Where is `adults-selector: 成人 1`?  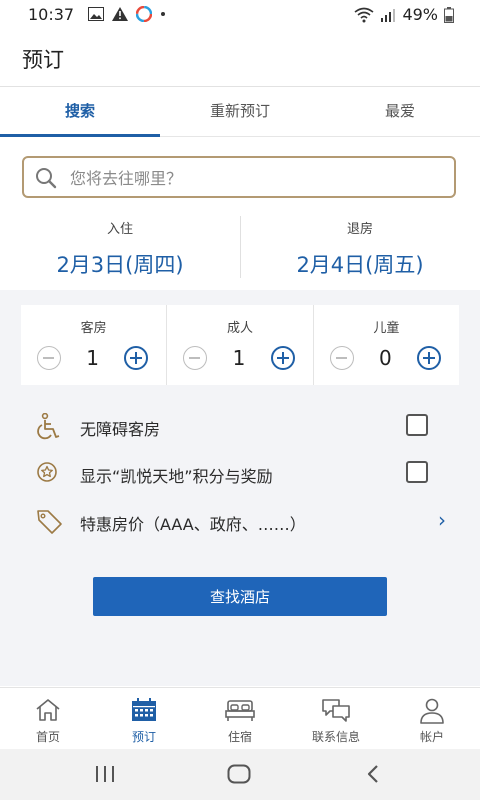
adults-selector: 成人 1 is located at coordinates (239, 345).